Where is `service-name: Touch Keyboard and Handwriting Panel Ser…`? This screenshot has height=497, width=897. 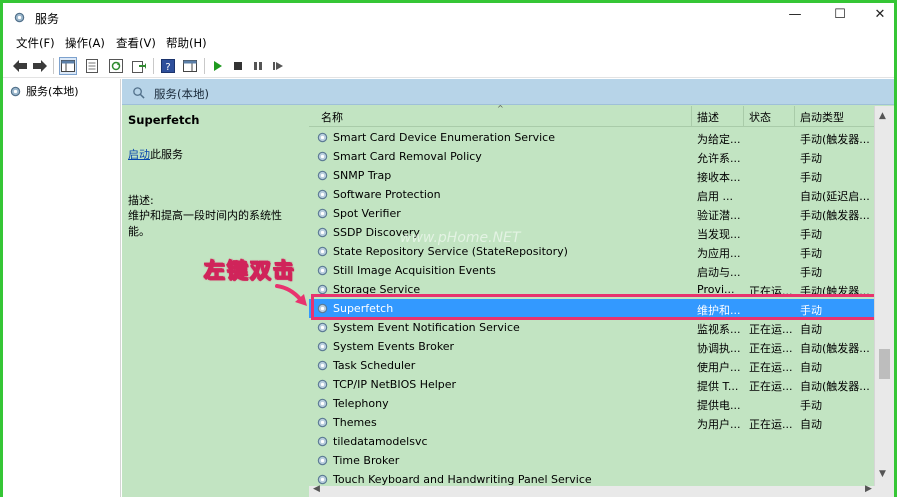
service-name: Touch Keyboard and Handwriting Panel Ser… is located at coordinates (462, 479).